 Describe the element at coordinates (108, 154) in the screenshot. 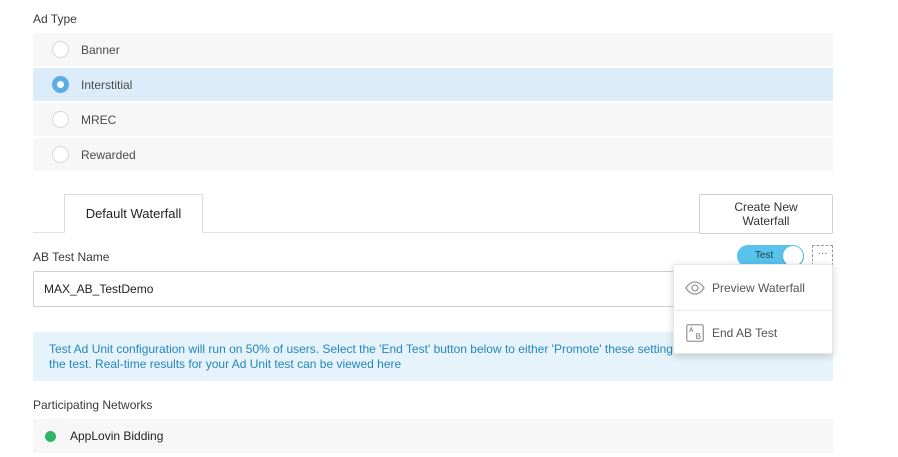

I see `ad-type-option-label: Rewarded` at that location.